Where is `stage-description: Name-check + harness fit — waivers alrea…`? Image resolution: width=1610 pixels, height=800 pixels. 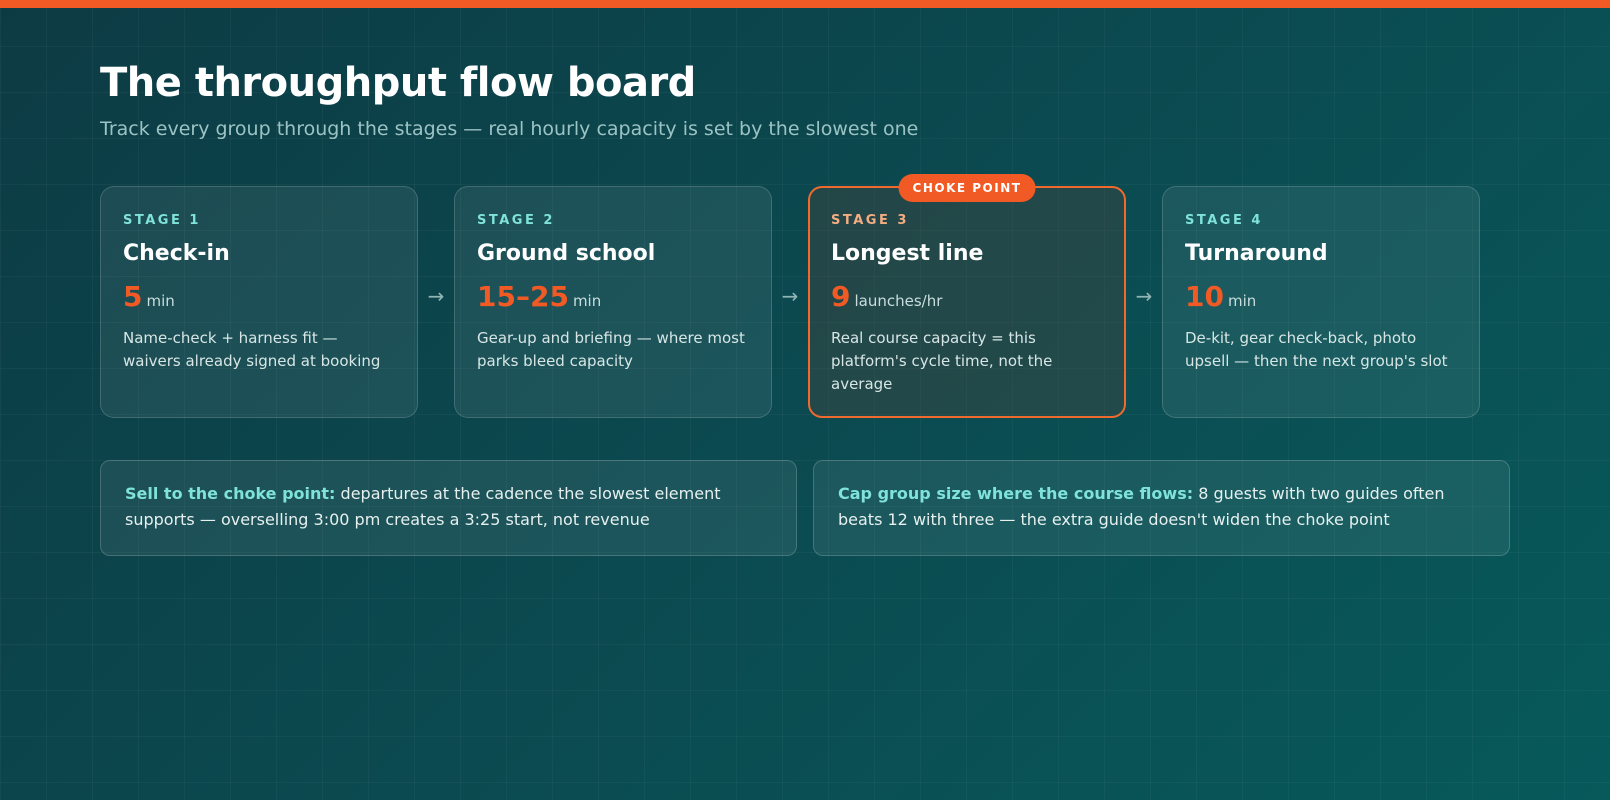 stage-description: Name-check + harness fit — waivers alrea… is located at coordinates (252, 349).